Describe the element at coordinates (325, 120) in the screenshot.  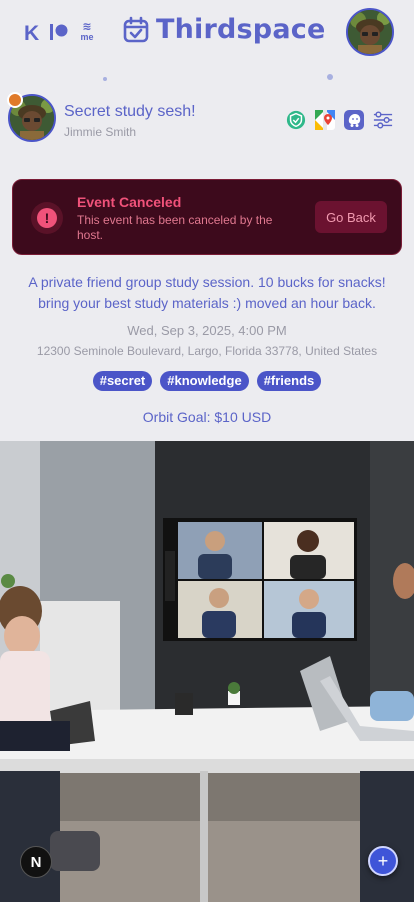
I see `google-maps-icon` at that location.